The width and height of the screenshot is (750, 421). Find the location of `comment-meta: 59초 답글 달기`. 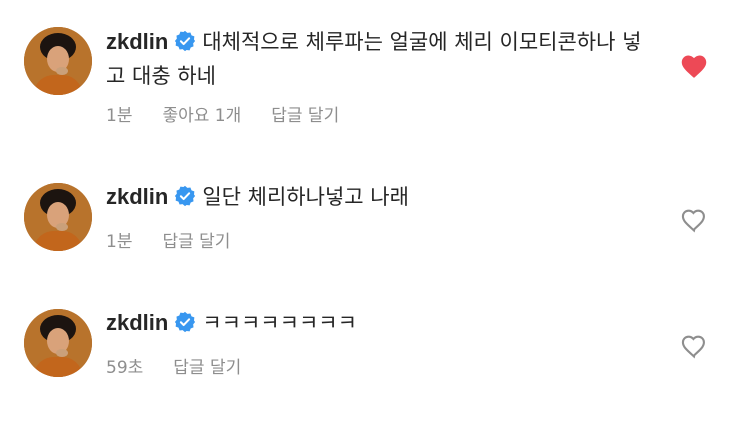

comment-meta: 59초 답글 달기 is located at coordinates (188, 365).